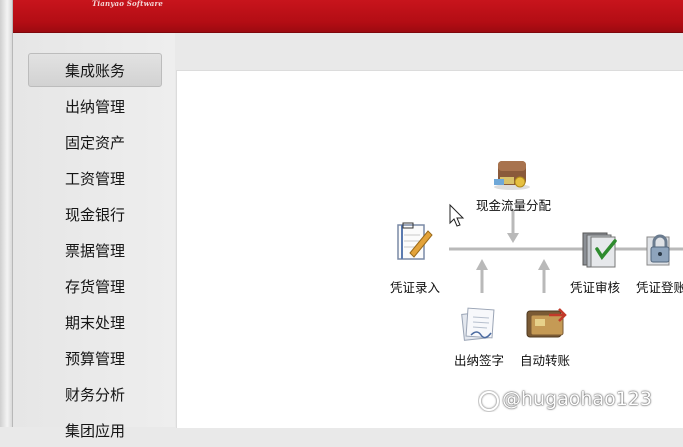 Image resolution: width=683 pixels, height=447 pixels. What do you see at coordinates (128, 4) in the screenshot?
I see `brand-logo-text: Tianyao Software` at bounding box center [128, 4].